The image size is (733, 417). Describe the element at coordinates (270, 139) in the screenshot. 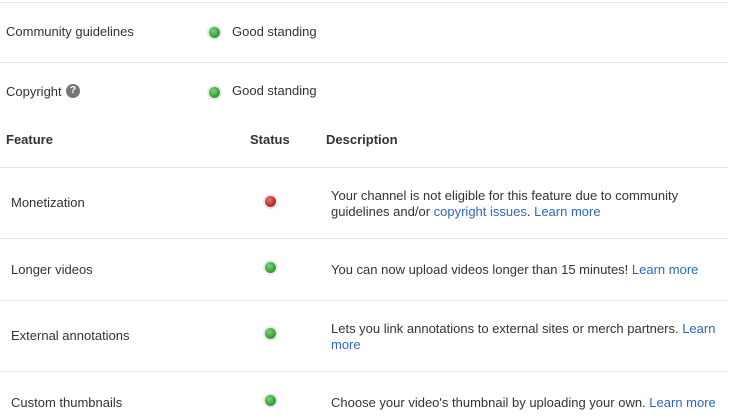

I see `header-status: Status` at that location.